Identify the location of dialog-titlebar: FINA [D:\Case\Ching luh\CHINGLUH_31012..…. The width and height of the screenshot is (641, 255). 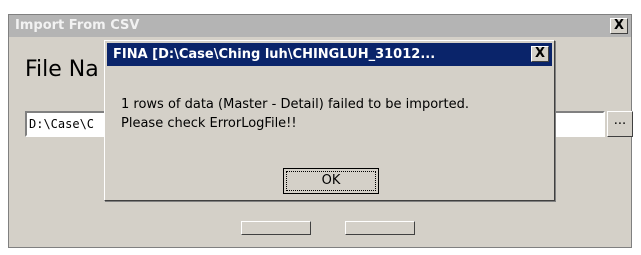
(329, 54).